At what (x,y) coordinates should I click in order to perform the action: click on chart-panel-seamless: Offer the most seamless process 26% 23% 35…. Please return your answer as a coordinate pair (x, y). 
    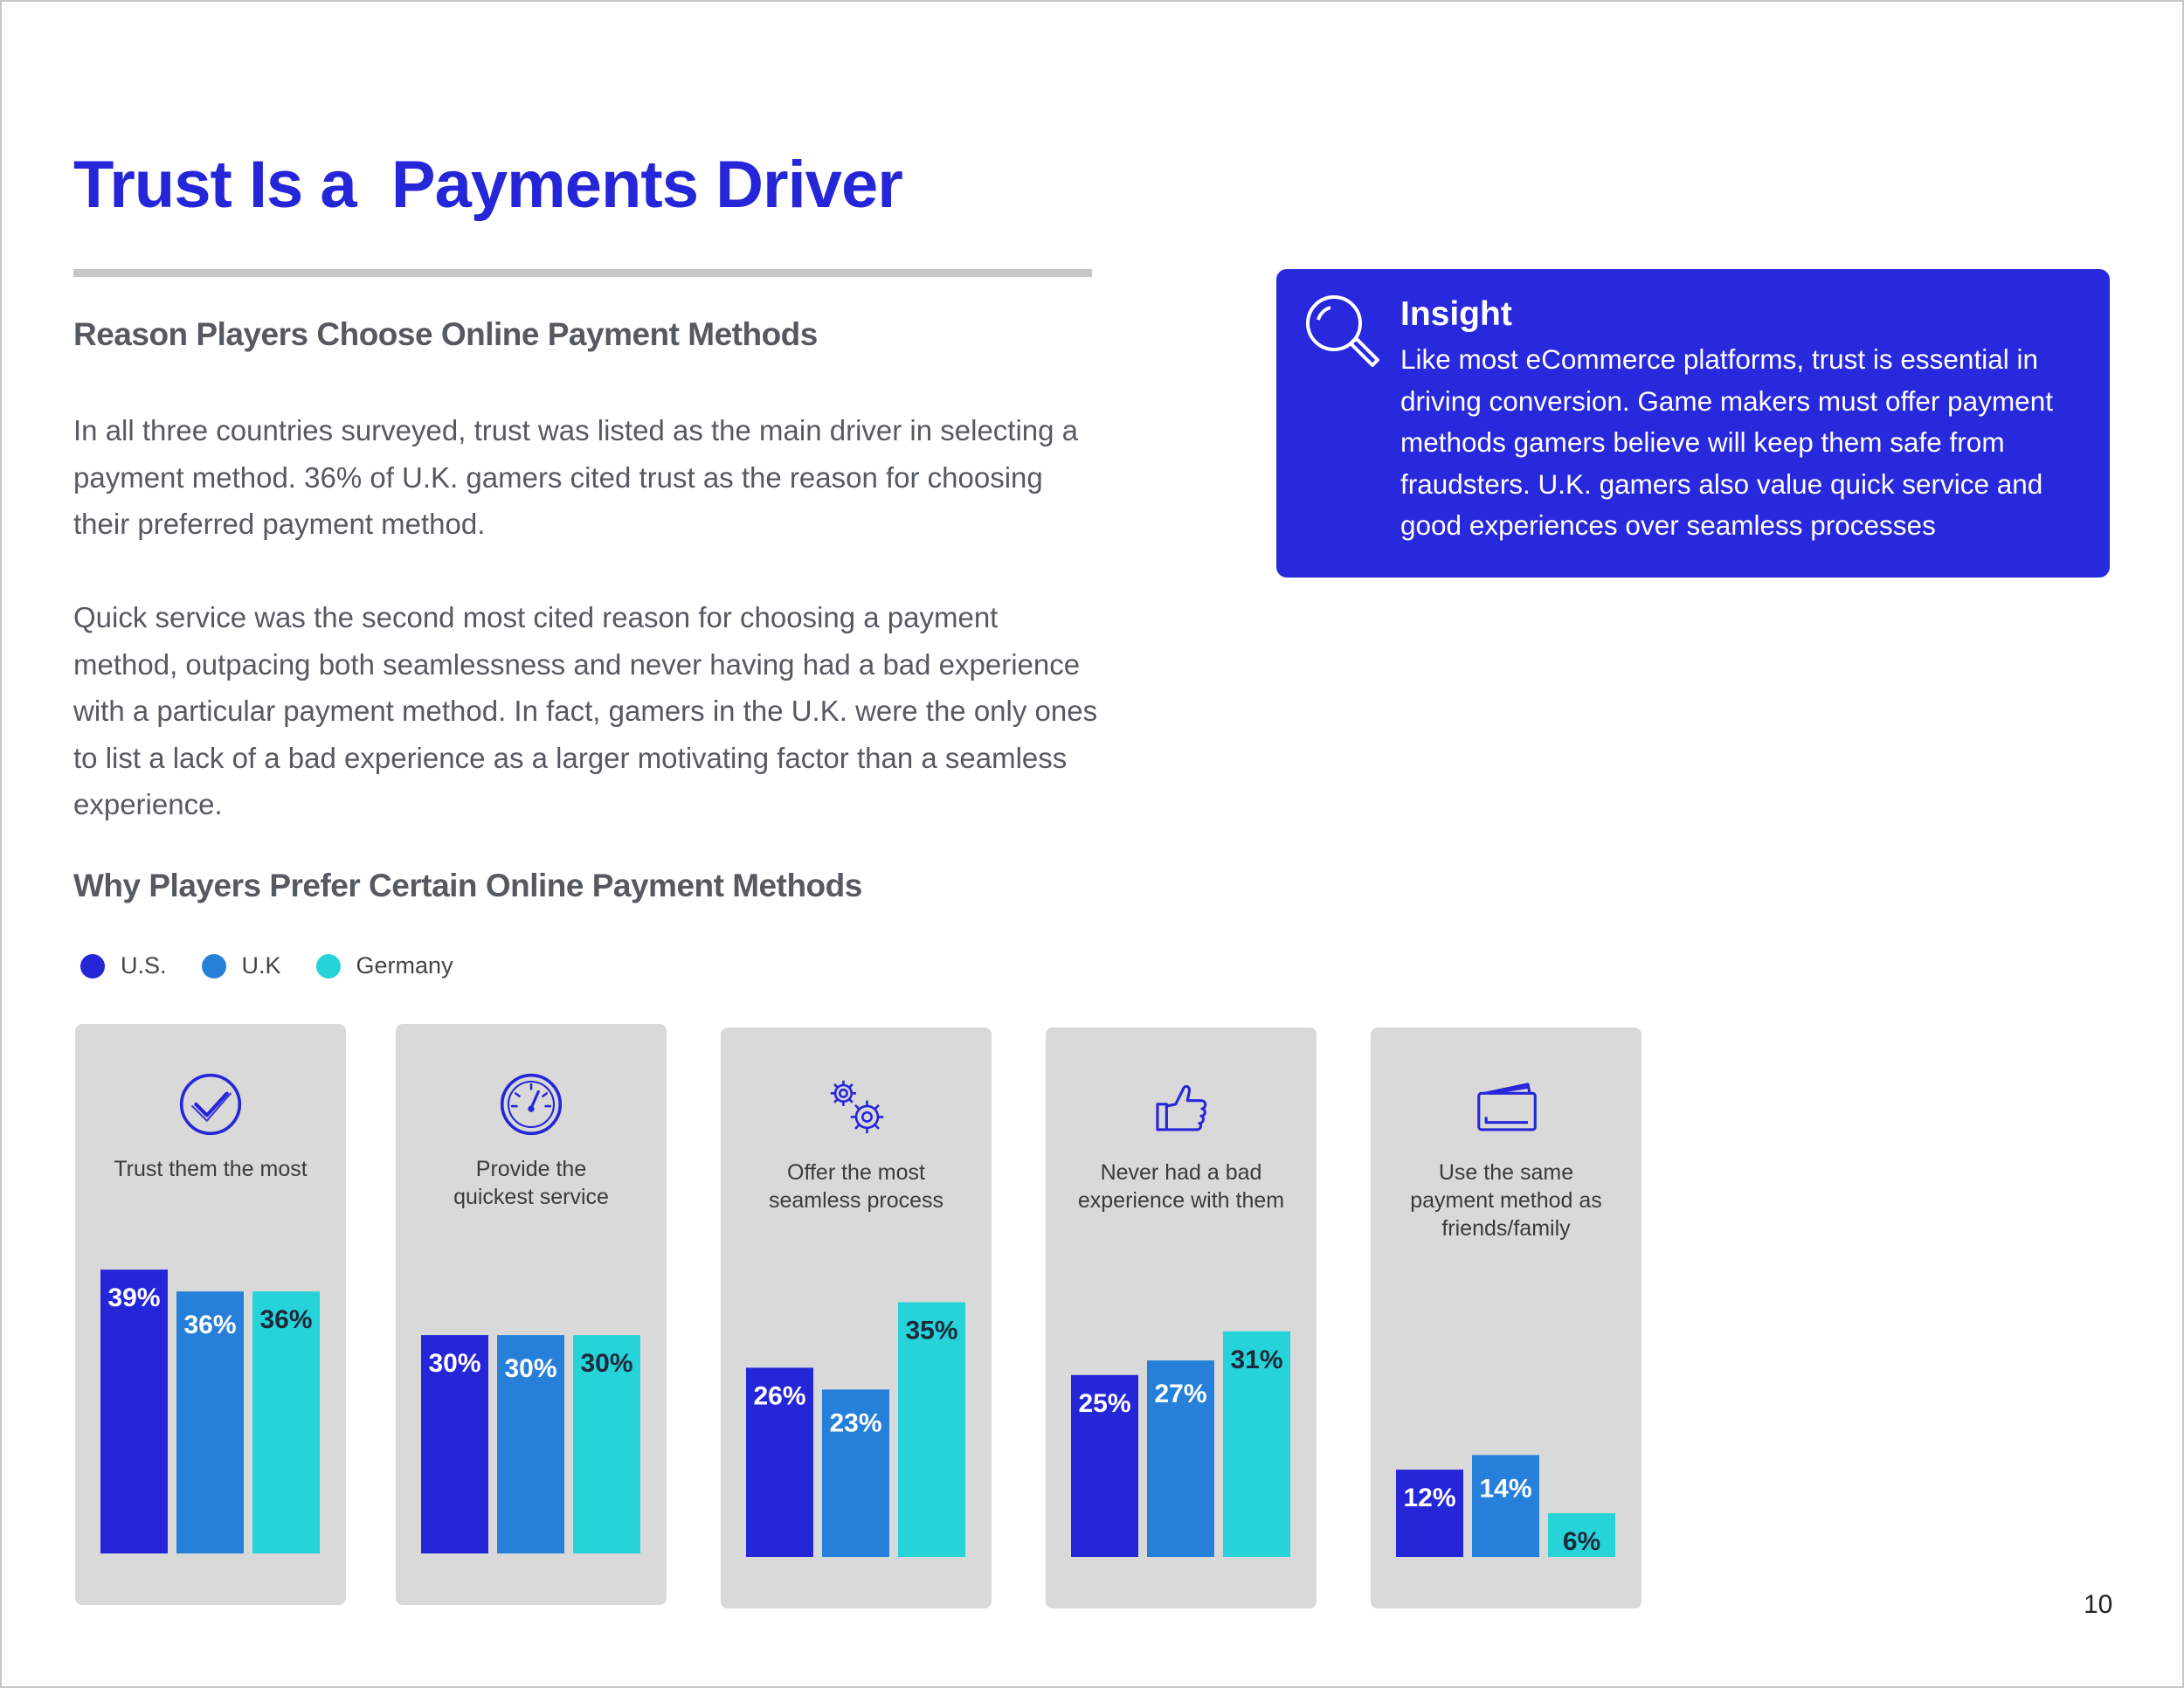
    Looking at the image, I should click on (856, 1317).